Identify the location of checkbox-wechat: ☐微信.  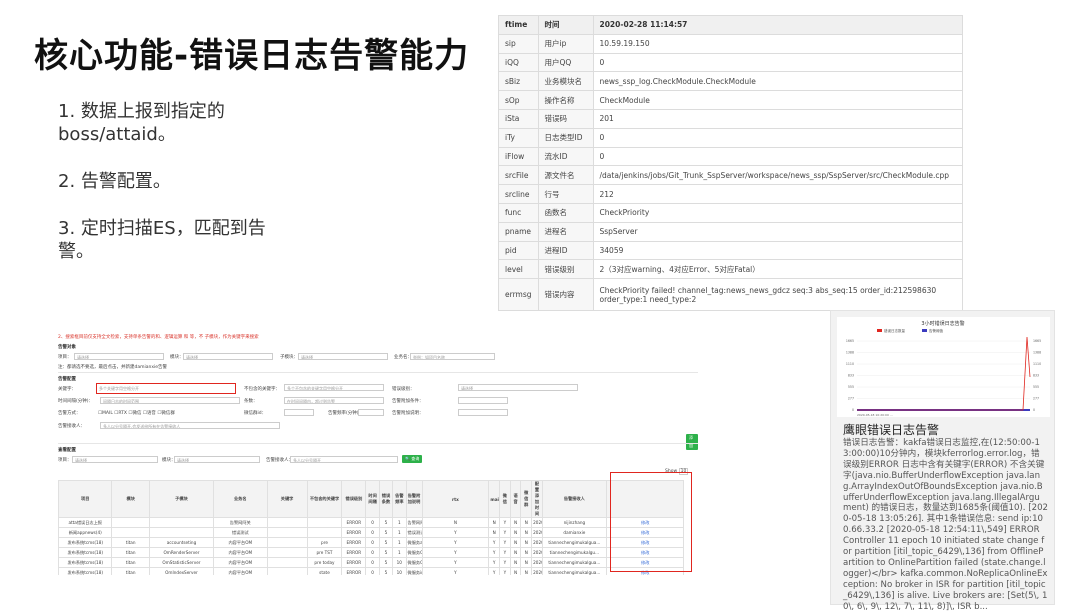
(134, 413).